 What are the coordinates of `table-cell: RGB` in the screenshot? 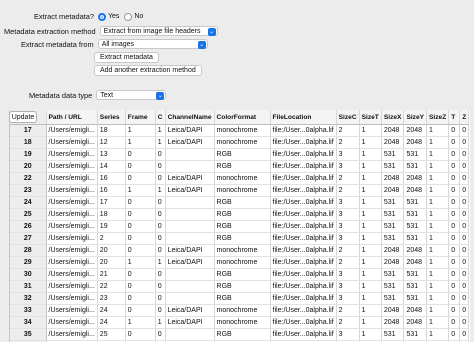 It's located at (242, 202).